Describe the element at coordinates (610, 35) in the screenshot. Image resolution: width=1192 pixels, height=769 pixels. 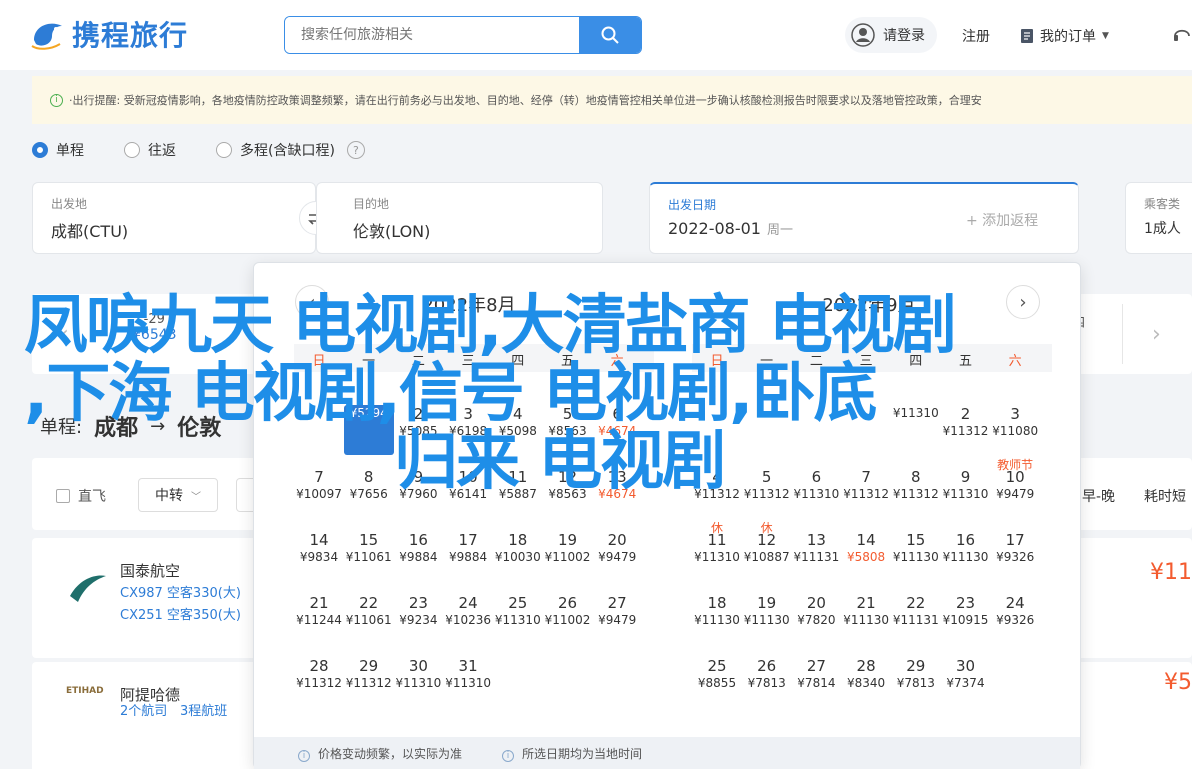
I see `search-button` at that location.